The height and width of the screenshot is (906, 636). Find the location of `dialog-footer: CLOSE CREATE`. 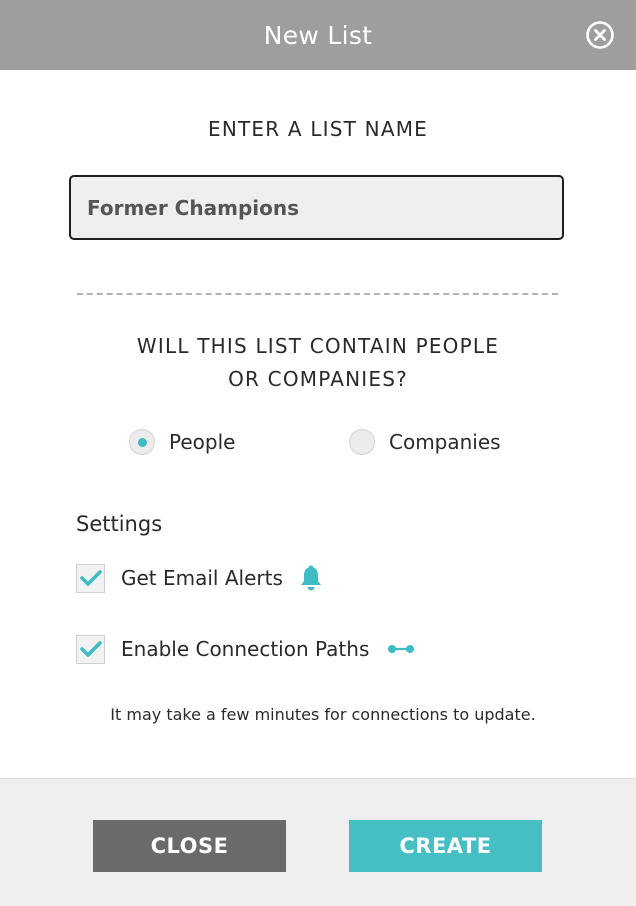

dialog-footer: CLOSE CREATE is located at coordinates (318, 842).